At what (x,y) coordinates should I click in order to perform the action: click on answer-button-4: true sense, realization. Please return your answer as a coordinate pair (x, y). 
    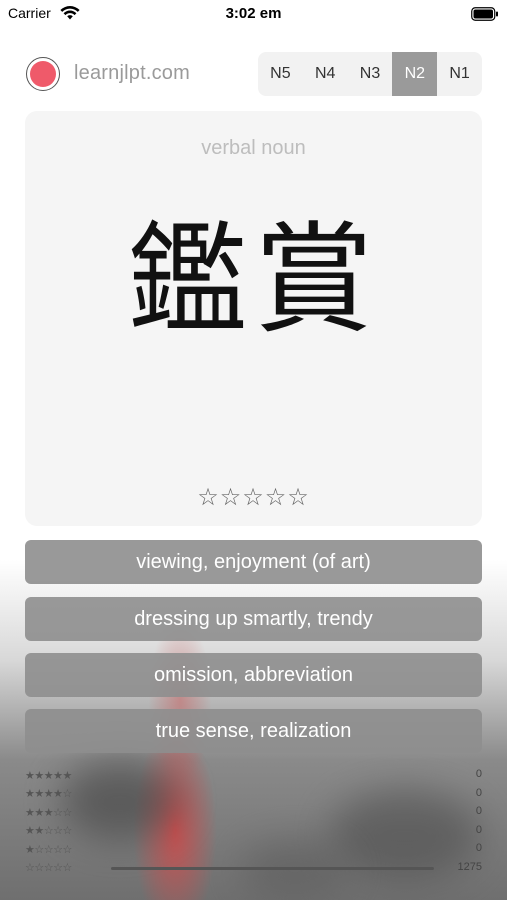
    Looking at the image, I should click on (253, 731).